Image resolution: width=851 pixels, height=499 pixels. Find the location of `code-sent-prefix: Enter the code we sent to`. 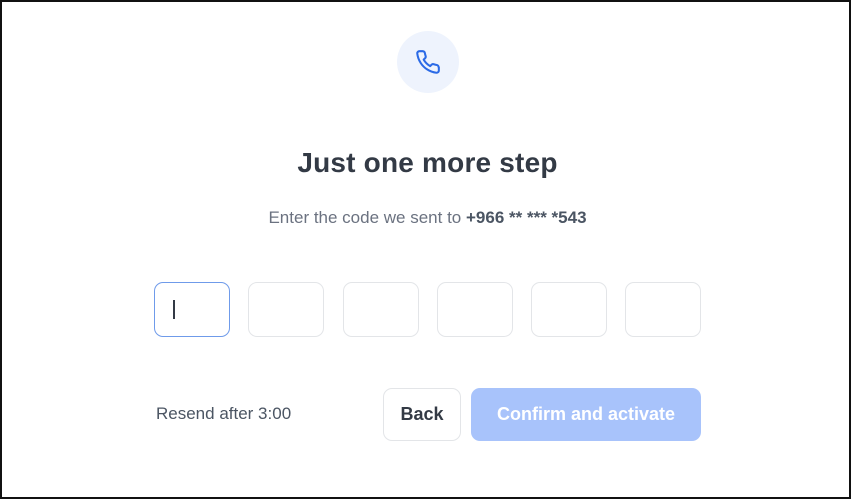

code-sent-prefix: Enter the code we sent to is located at coordinates (365, 217).